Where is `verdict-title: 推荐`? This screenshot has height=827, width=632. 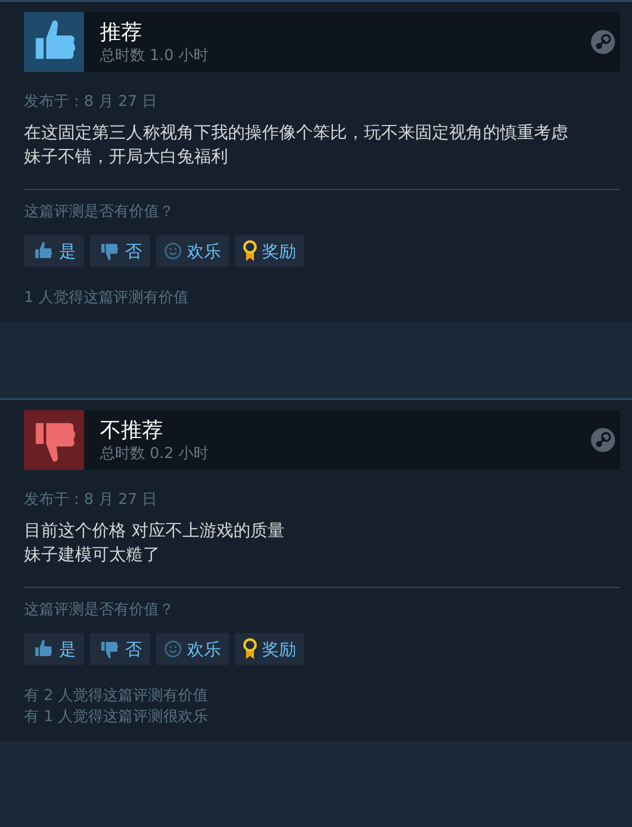
verdict-title: 推荐 is located at coordinates (121, 32).